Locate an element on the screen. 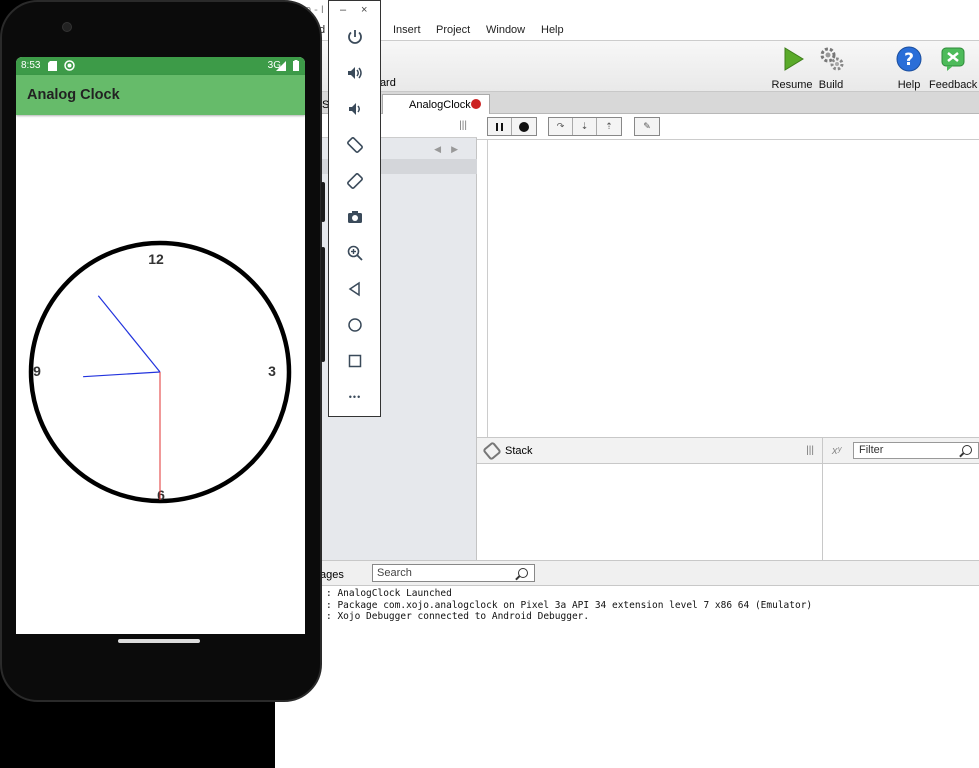  menu-insert: Insert is located at coordinates (407, 30).